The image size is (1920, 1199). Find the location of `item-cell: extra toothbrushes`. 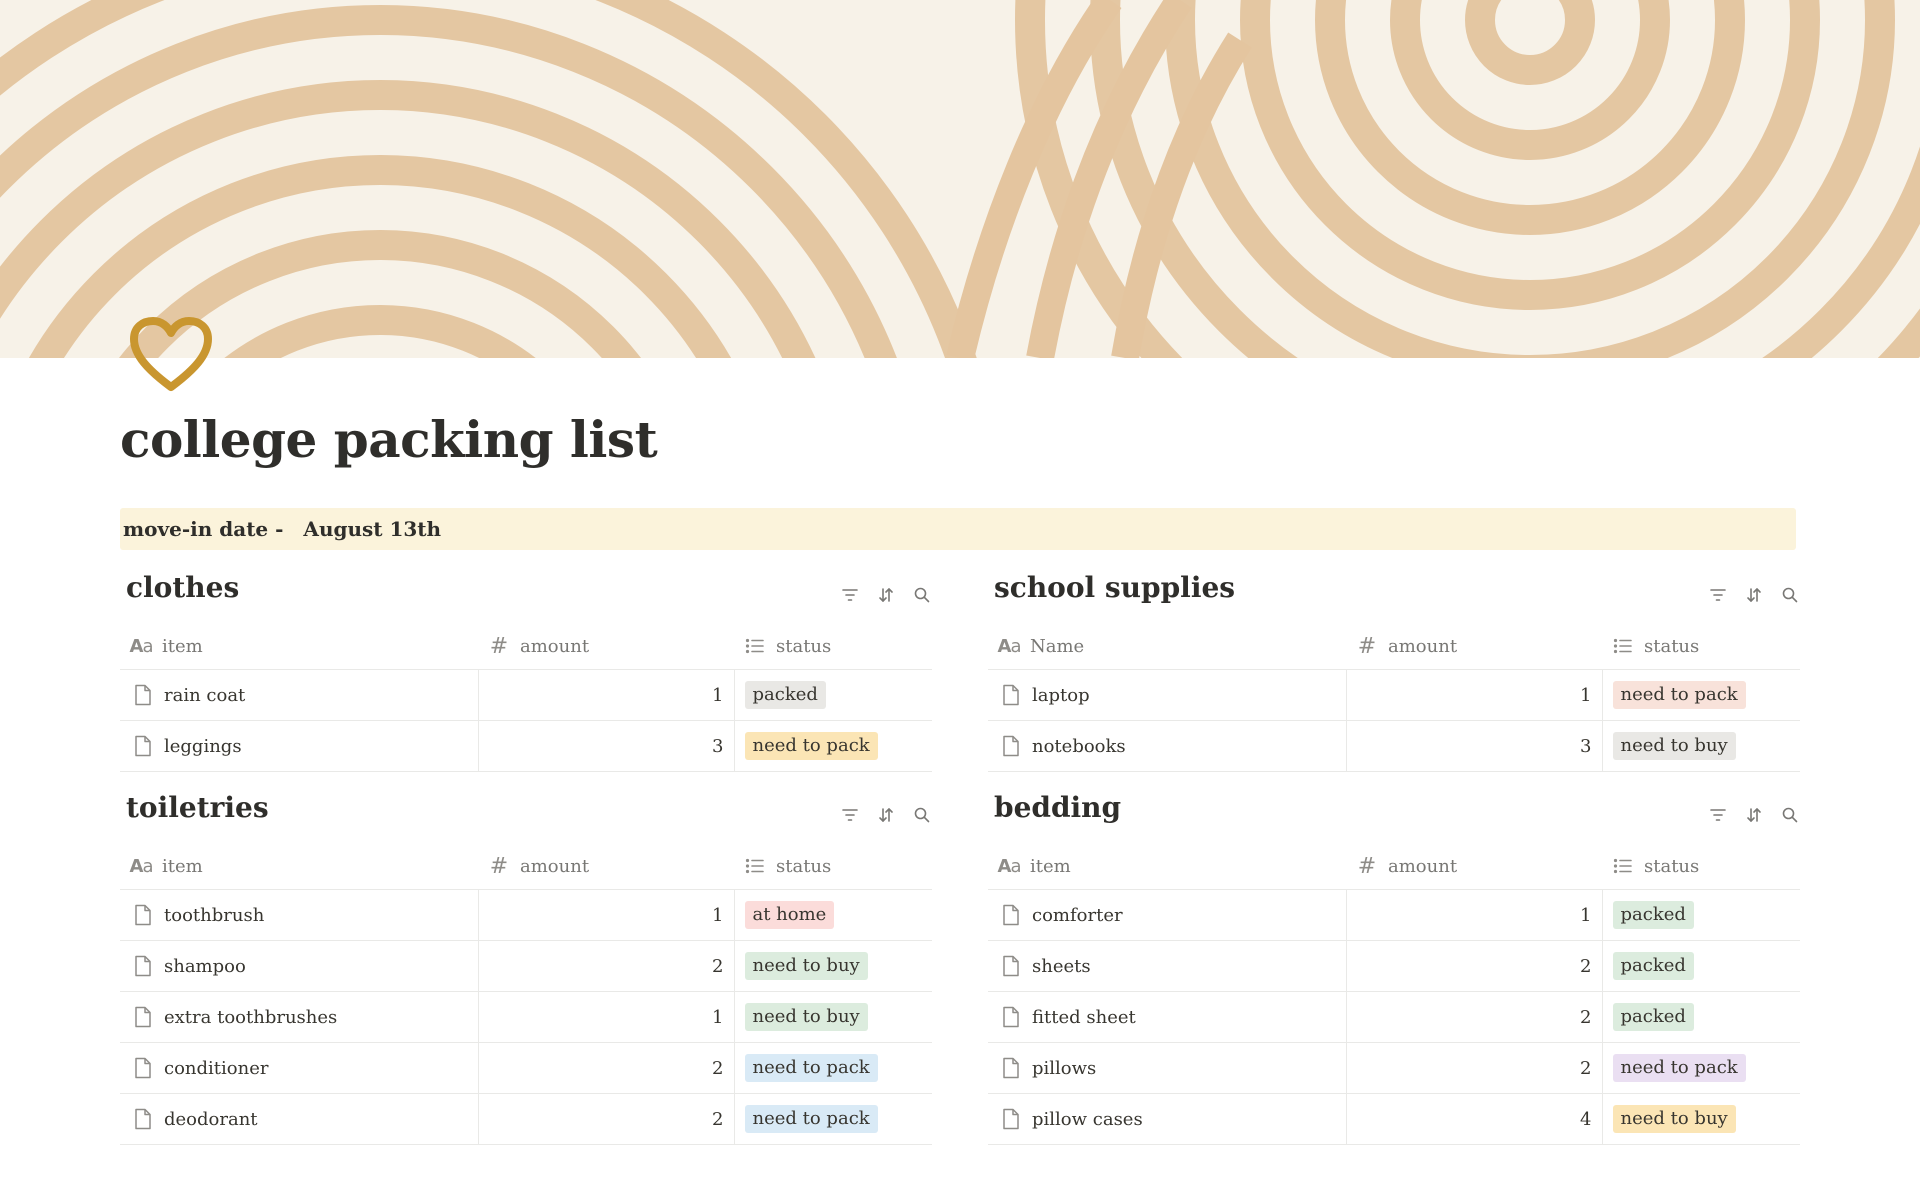

item-cell: extra toothbrushes is located at coordinates (299, 1017).